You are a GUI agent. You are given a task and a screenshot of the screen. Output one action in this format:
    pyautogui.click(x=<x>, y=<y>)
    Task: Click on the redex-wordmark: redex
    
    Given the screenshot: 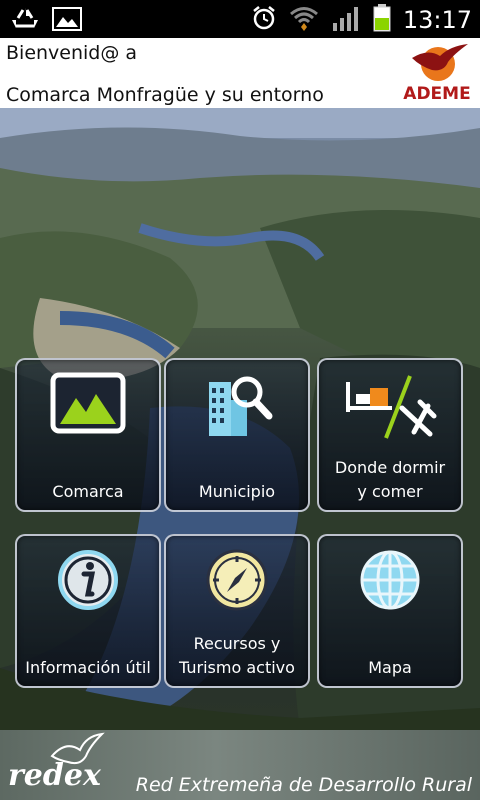 What is the action you would take?
    pyautogui.click(x=54, y=775)
    